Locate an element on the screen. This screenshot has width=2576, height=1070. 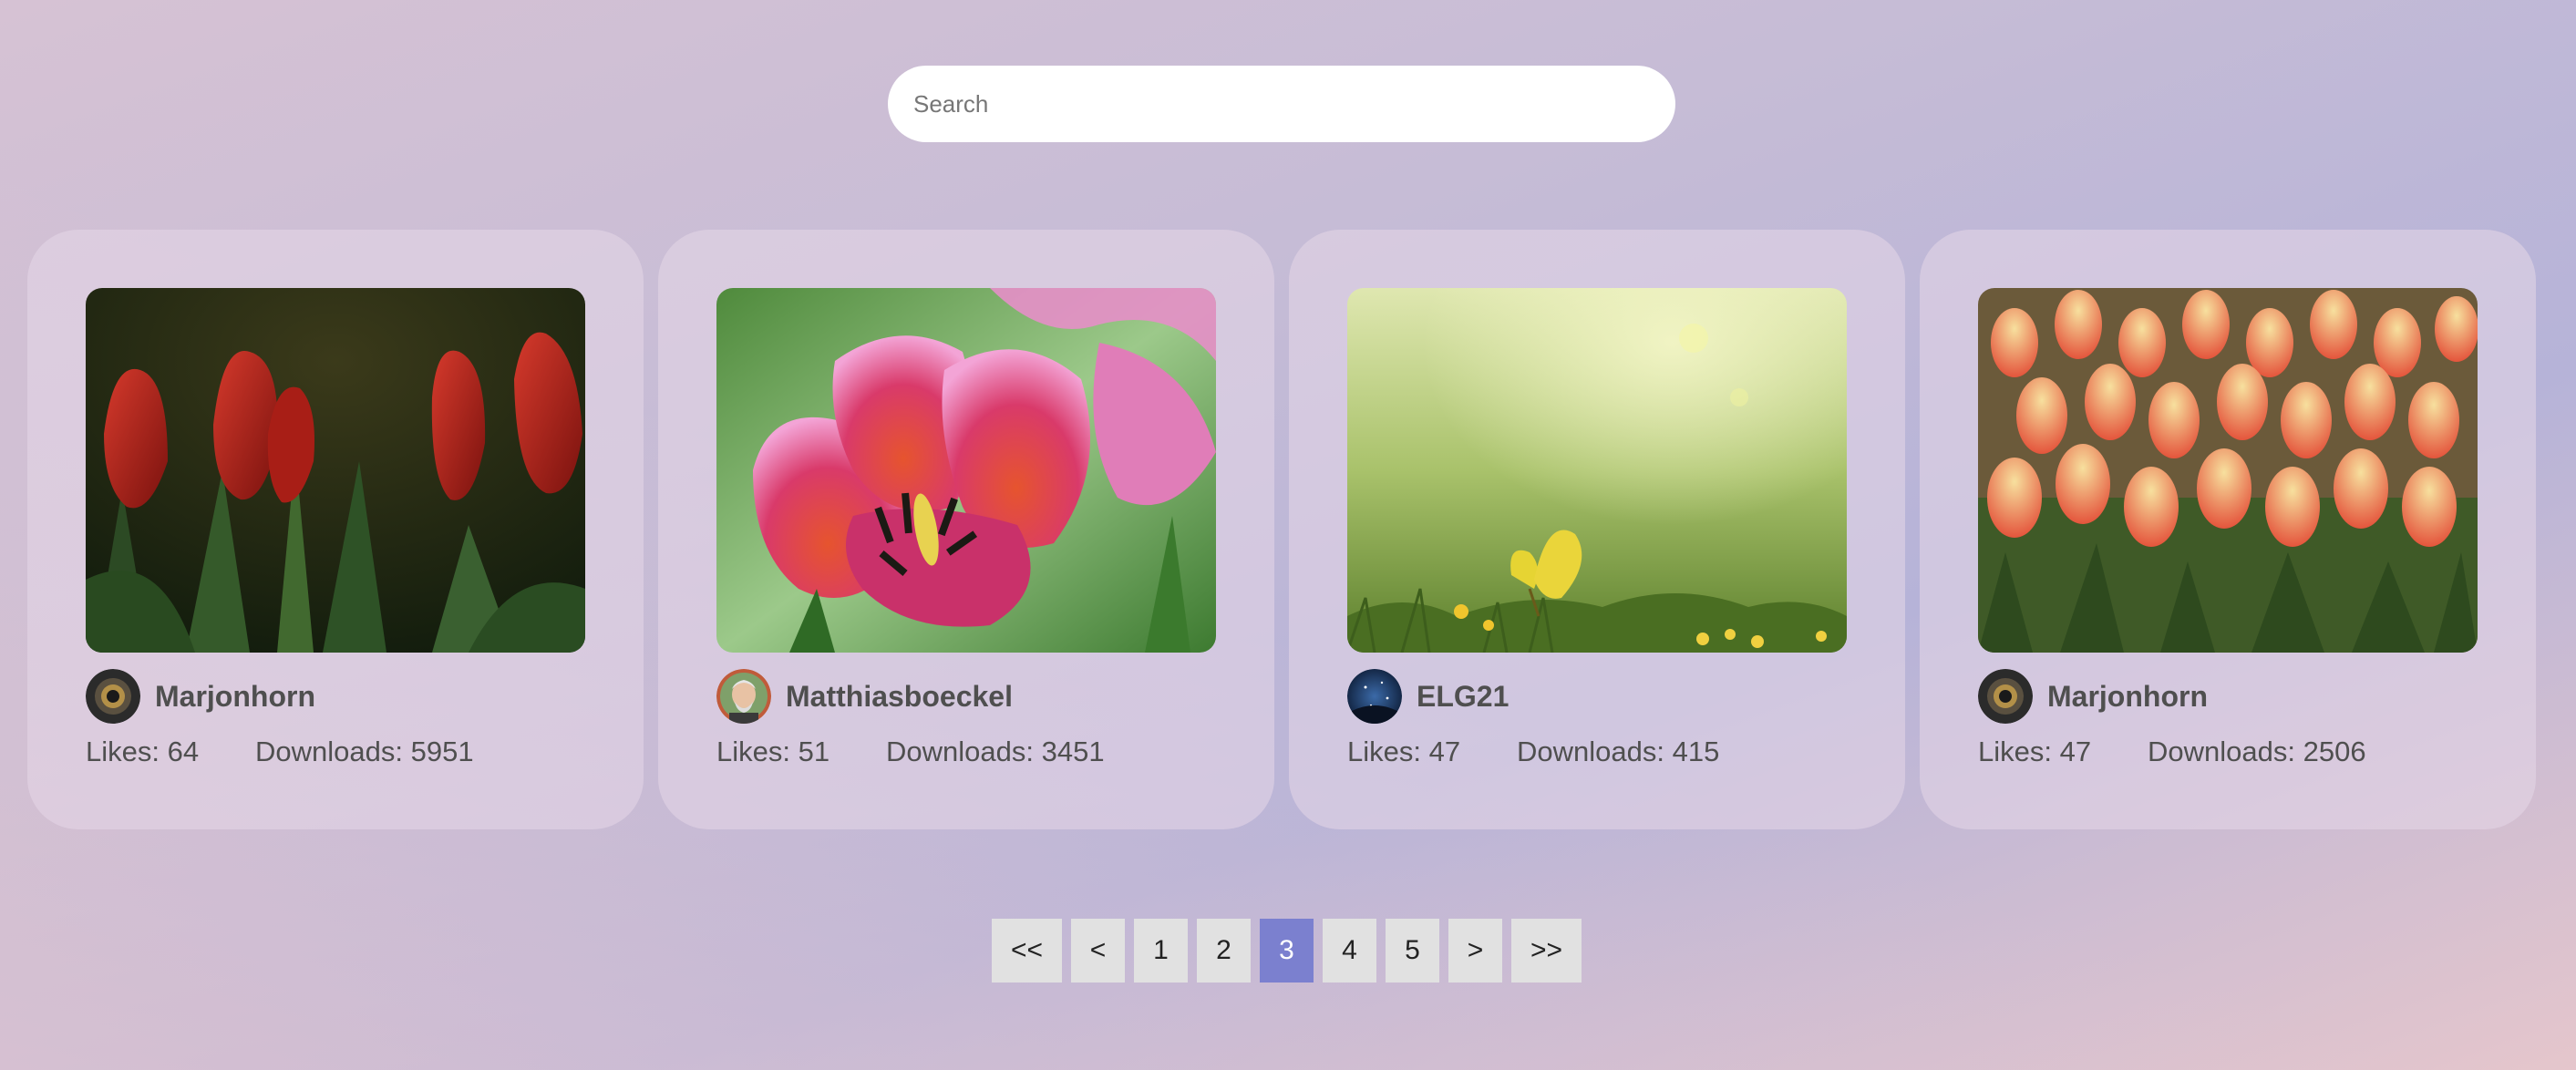
card-image-red-tulips is located at coordinates (335, 471).